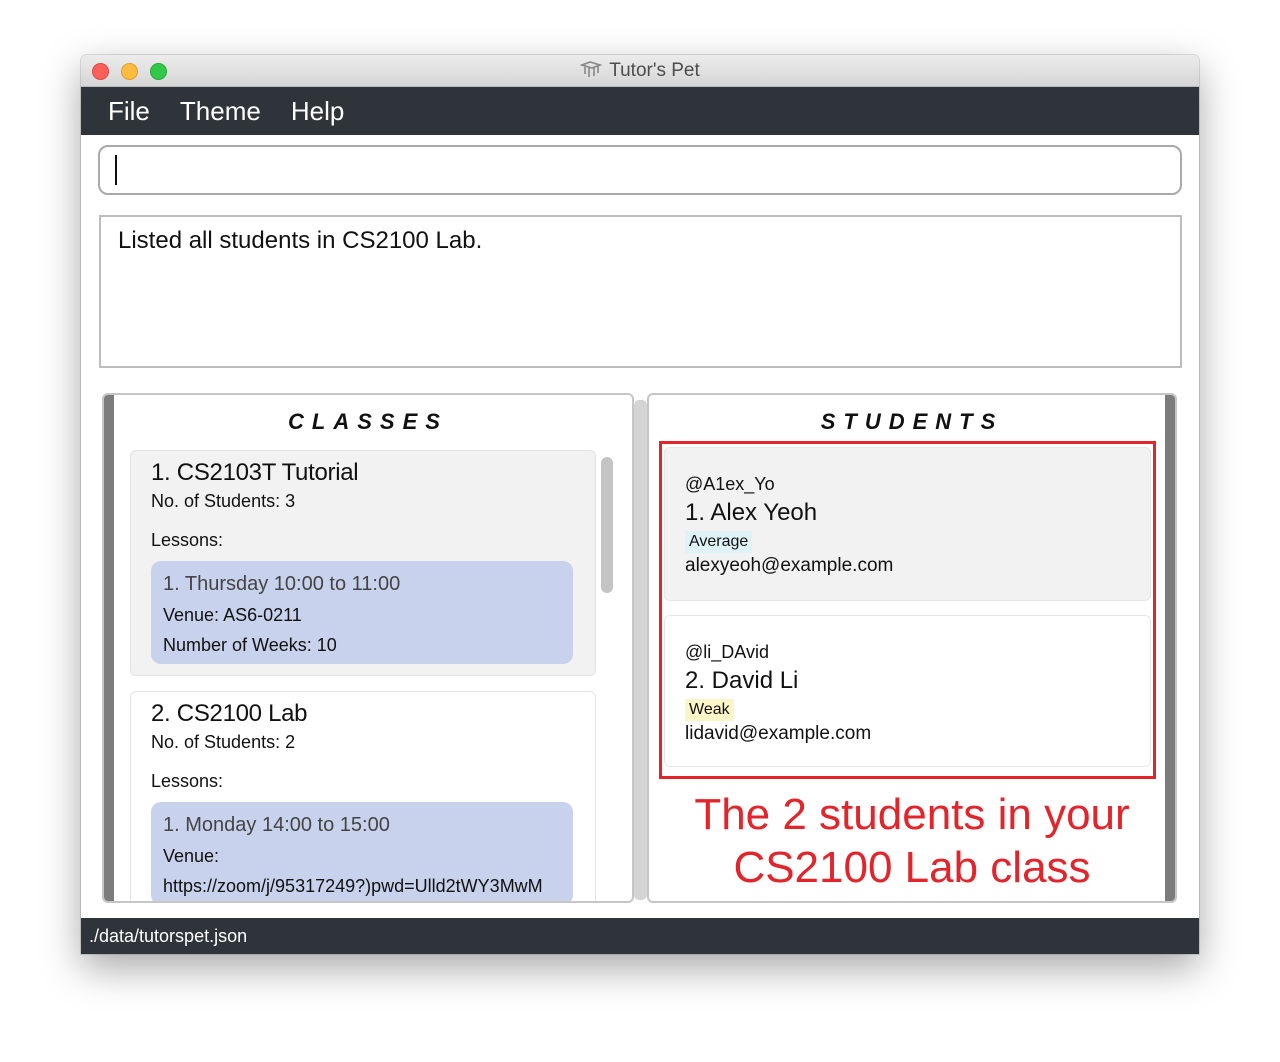 The image size is (1280, 1062). What do you see at coordinates (223, 742) in the screenshot?
I see `class-student-count: No. of Students: 2` at bounding box center [223, 742].